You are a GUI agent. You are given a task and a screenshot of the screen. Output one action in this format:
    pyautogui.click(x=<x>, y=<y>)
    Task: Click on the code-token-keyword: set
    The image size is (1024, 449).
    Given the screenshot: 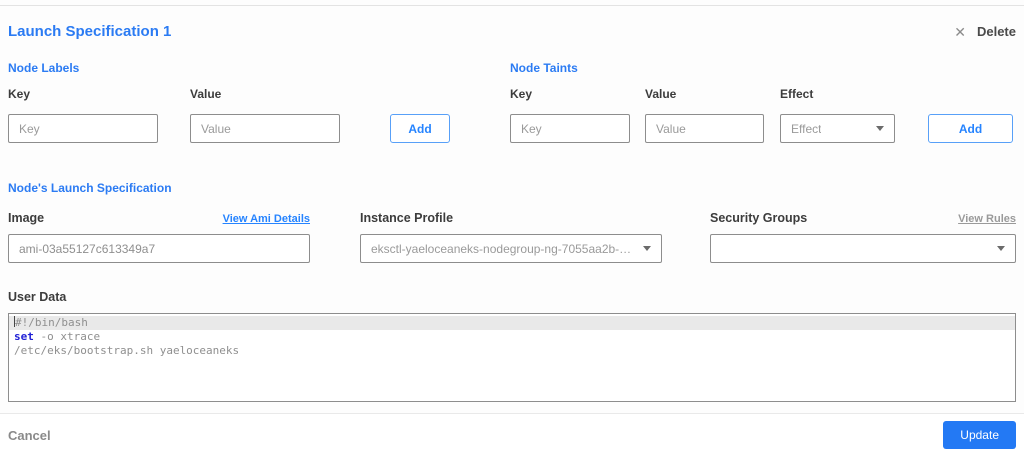 What is the action you would take?
    pyautogui.click(x=24, y=336)
    